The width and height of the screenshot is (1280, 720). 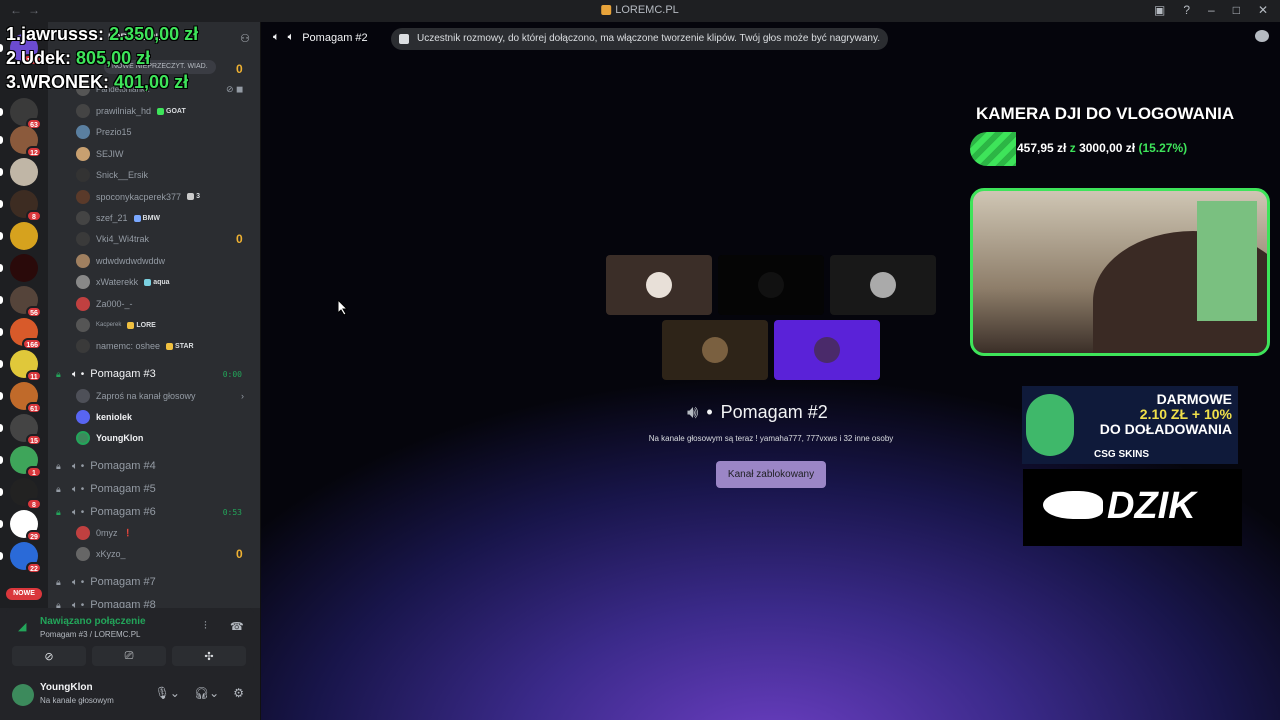 What do you see at coordinates (129, 656) in the screenshot?
I see `screen-share-button: ⎚` at bounding box center [129, 656].